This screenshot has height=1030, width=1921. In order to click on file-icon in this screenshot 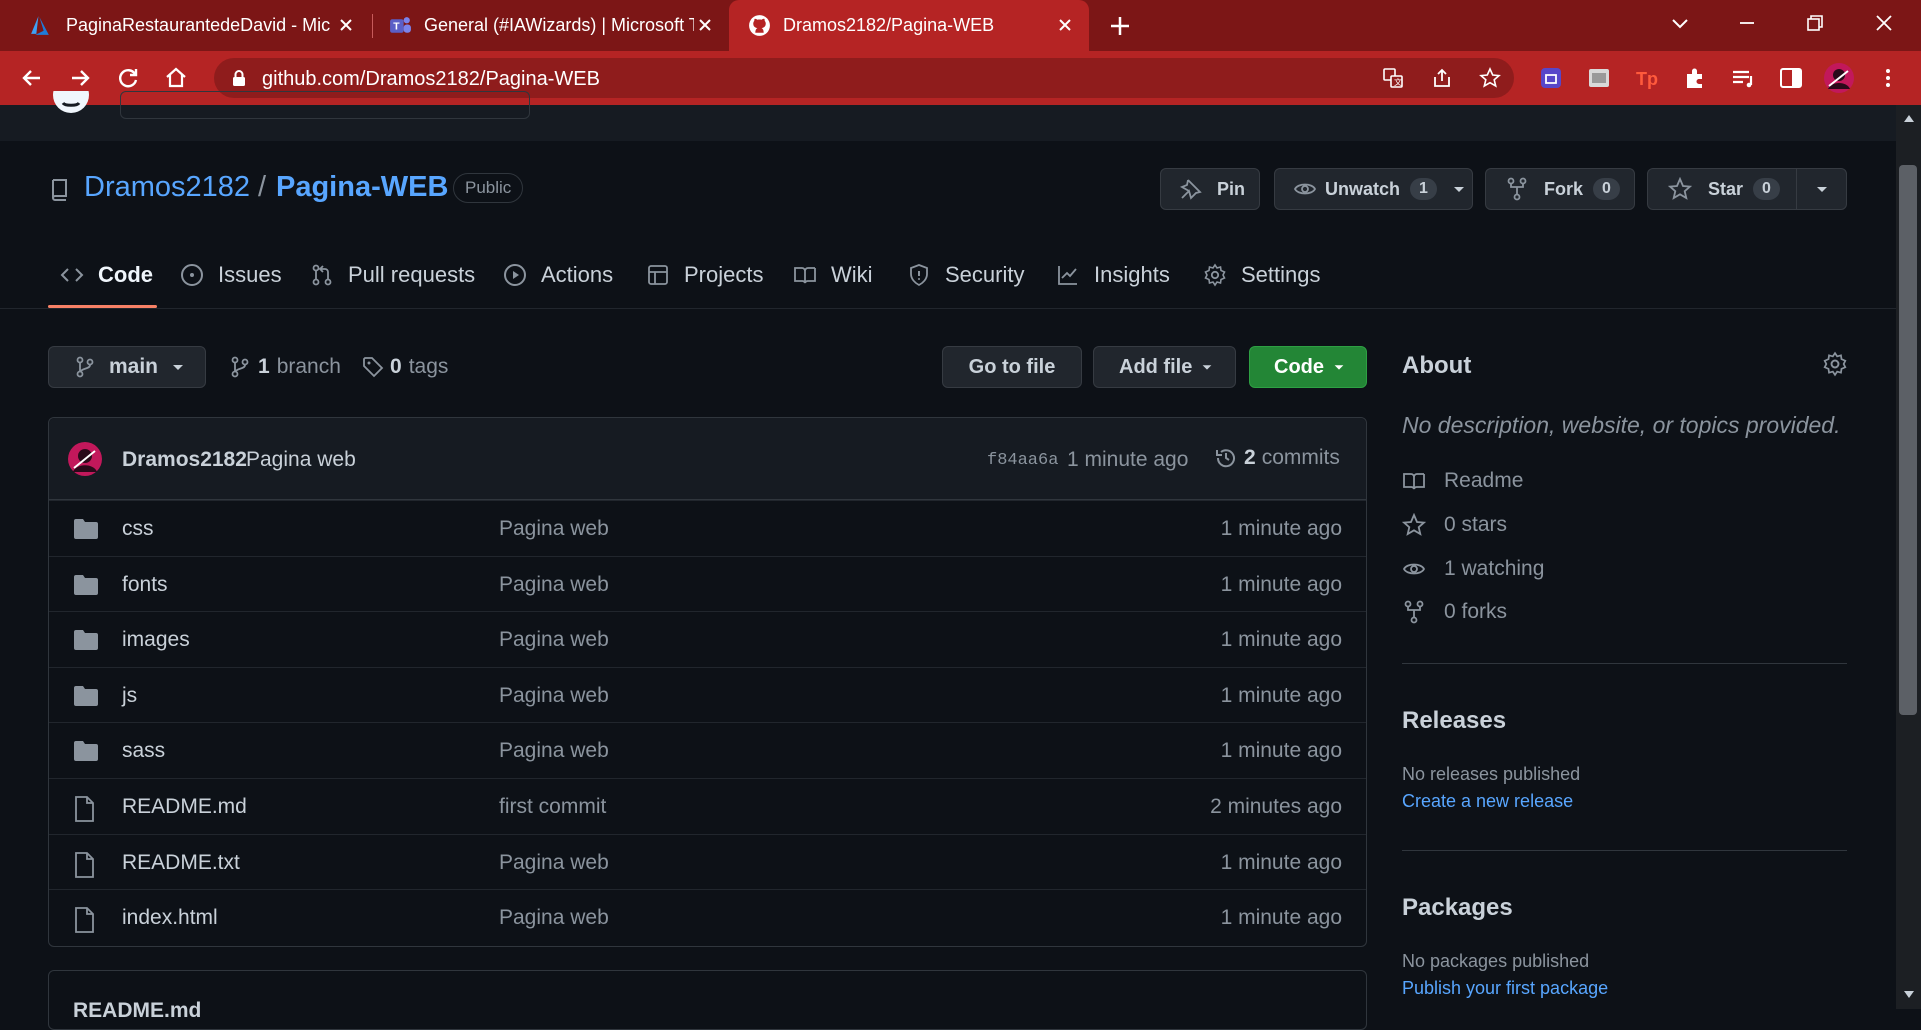, I will do `click(84, 864)`.